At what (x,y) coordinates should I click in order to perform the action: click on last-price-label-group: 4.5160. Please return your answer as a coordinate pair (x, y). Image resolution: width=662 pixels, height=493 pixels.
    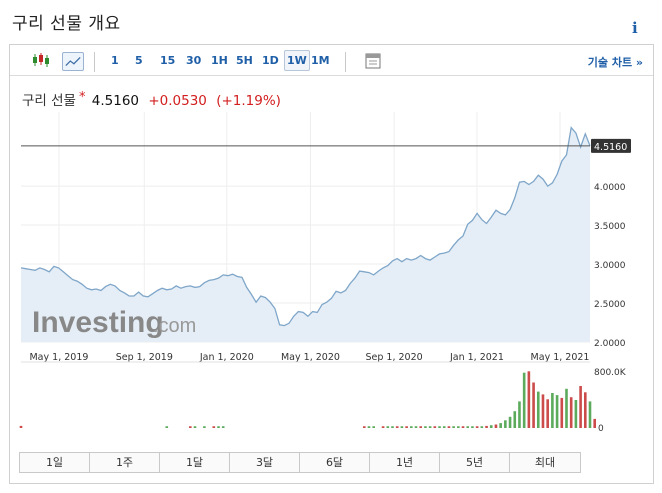
    Looking at the image, I should click on (611, 145).